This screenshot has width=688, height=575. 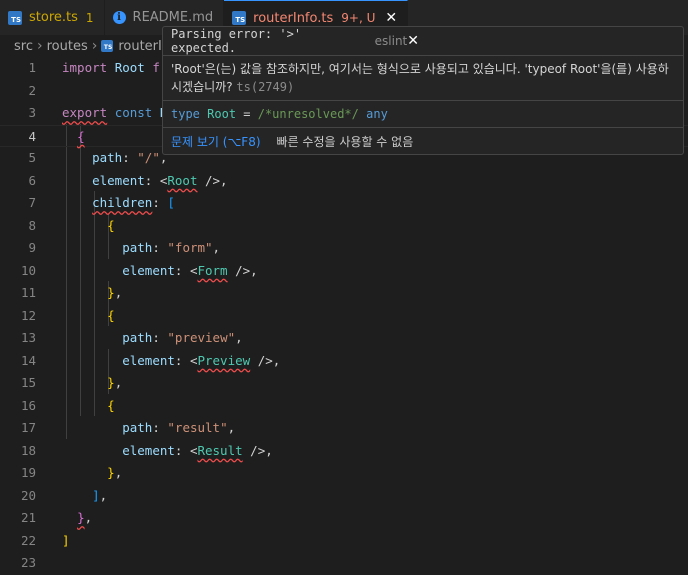 I want to click on code-line: 11 },, so click(x=71, y=292).